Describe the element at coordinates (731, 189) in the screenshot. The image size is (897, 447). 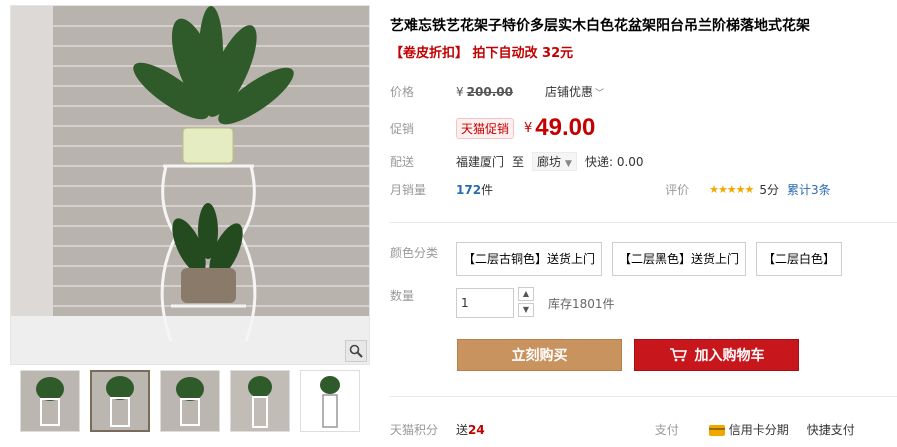
I see `rating-stars: ★★★★★` at that location.